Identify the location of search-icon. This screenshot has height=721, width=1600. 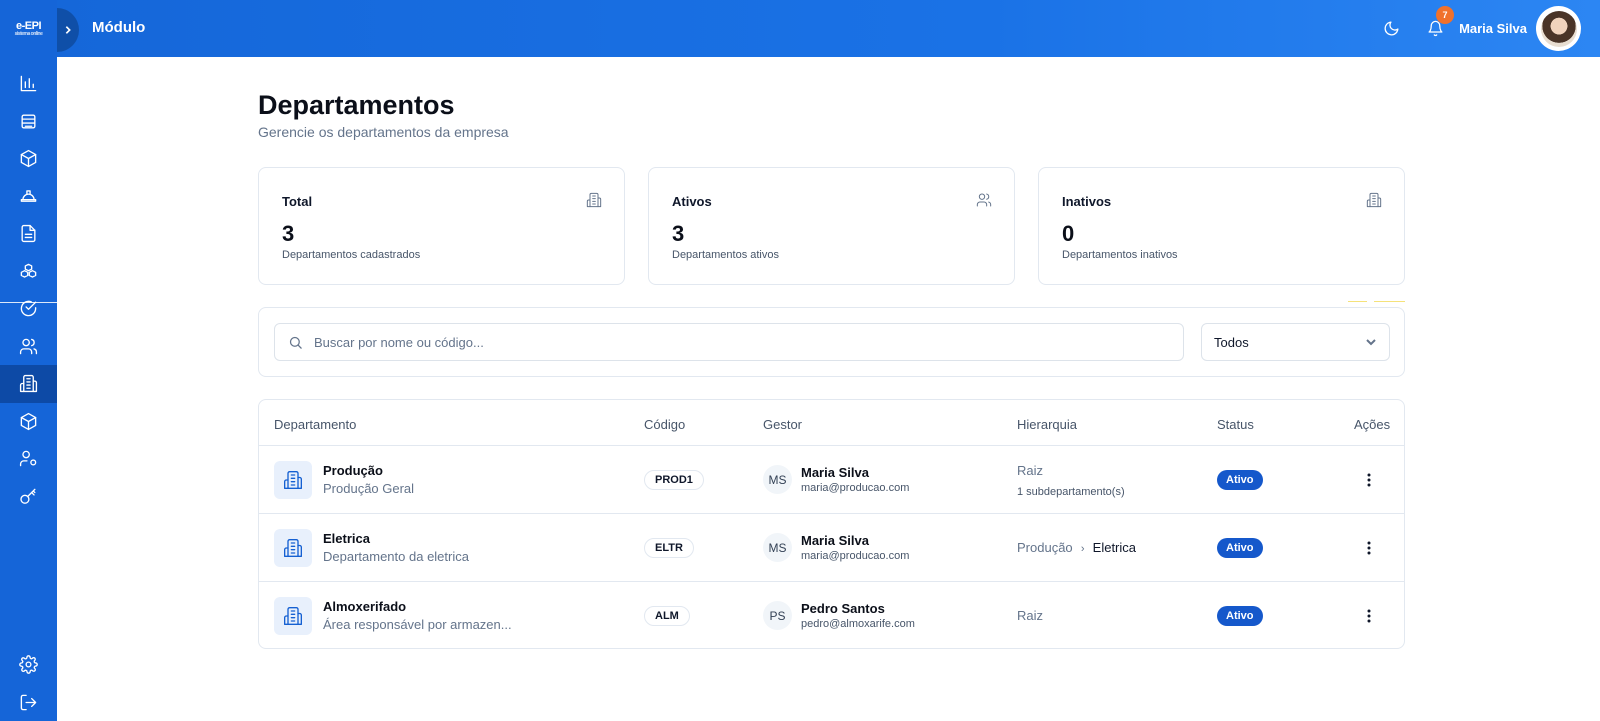
(295, 342).